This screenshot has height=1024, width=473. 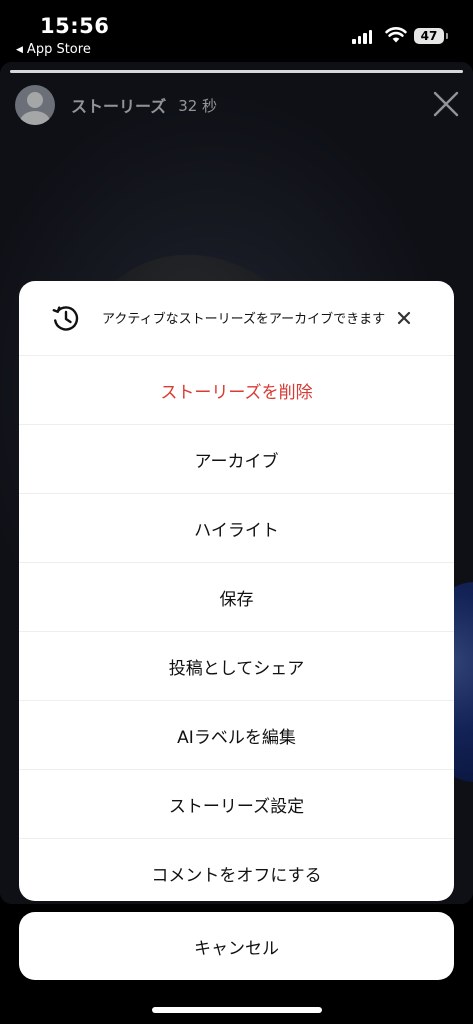 I want to click on archive-button: アーカイブ, so click(x=236, y=459).